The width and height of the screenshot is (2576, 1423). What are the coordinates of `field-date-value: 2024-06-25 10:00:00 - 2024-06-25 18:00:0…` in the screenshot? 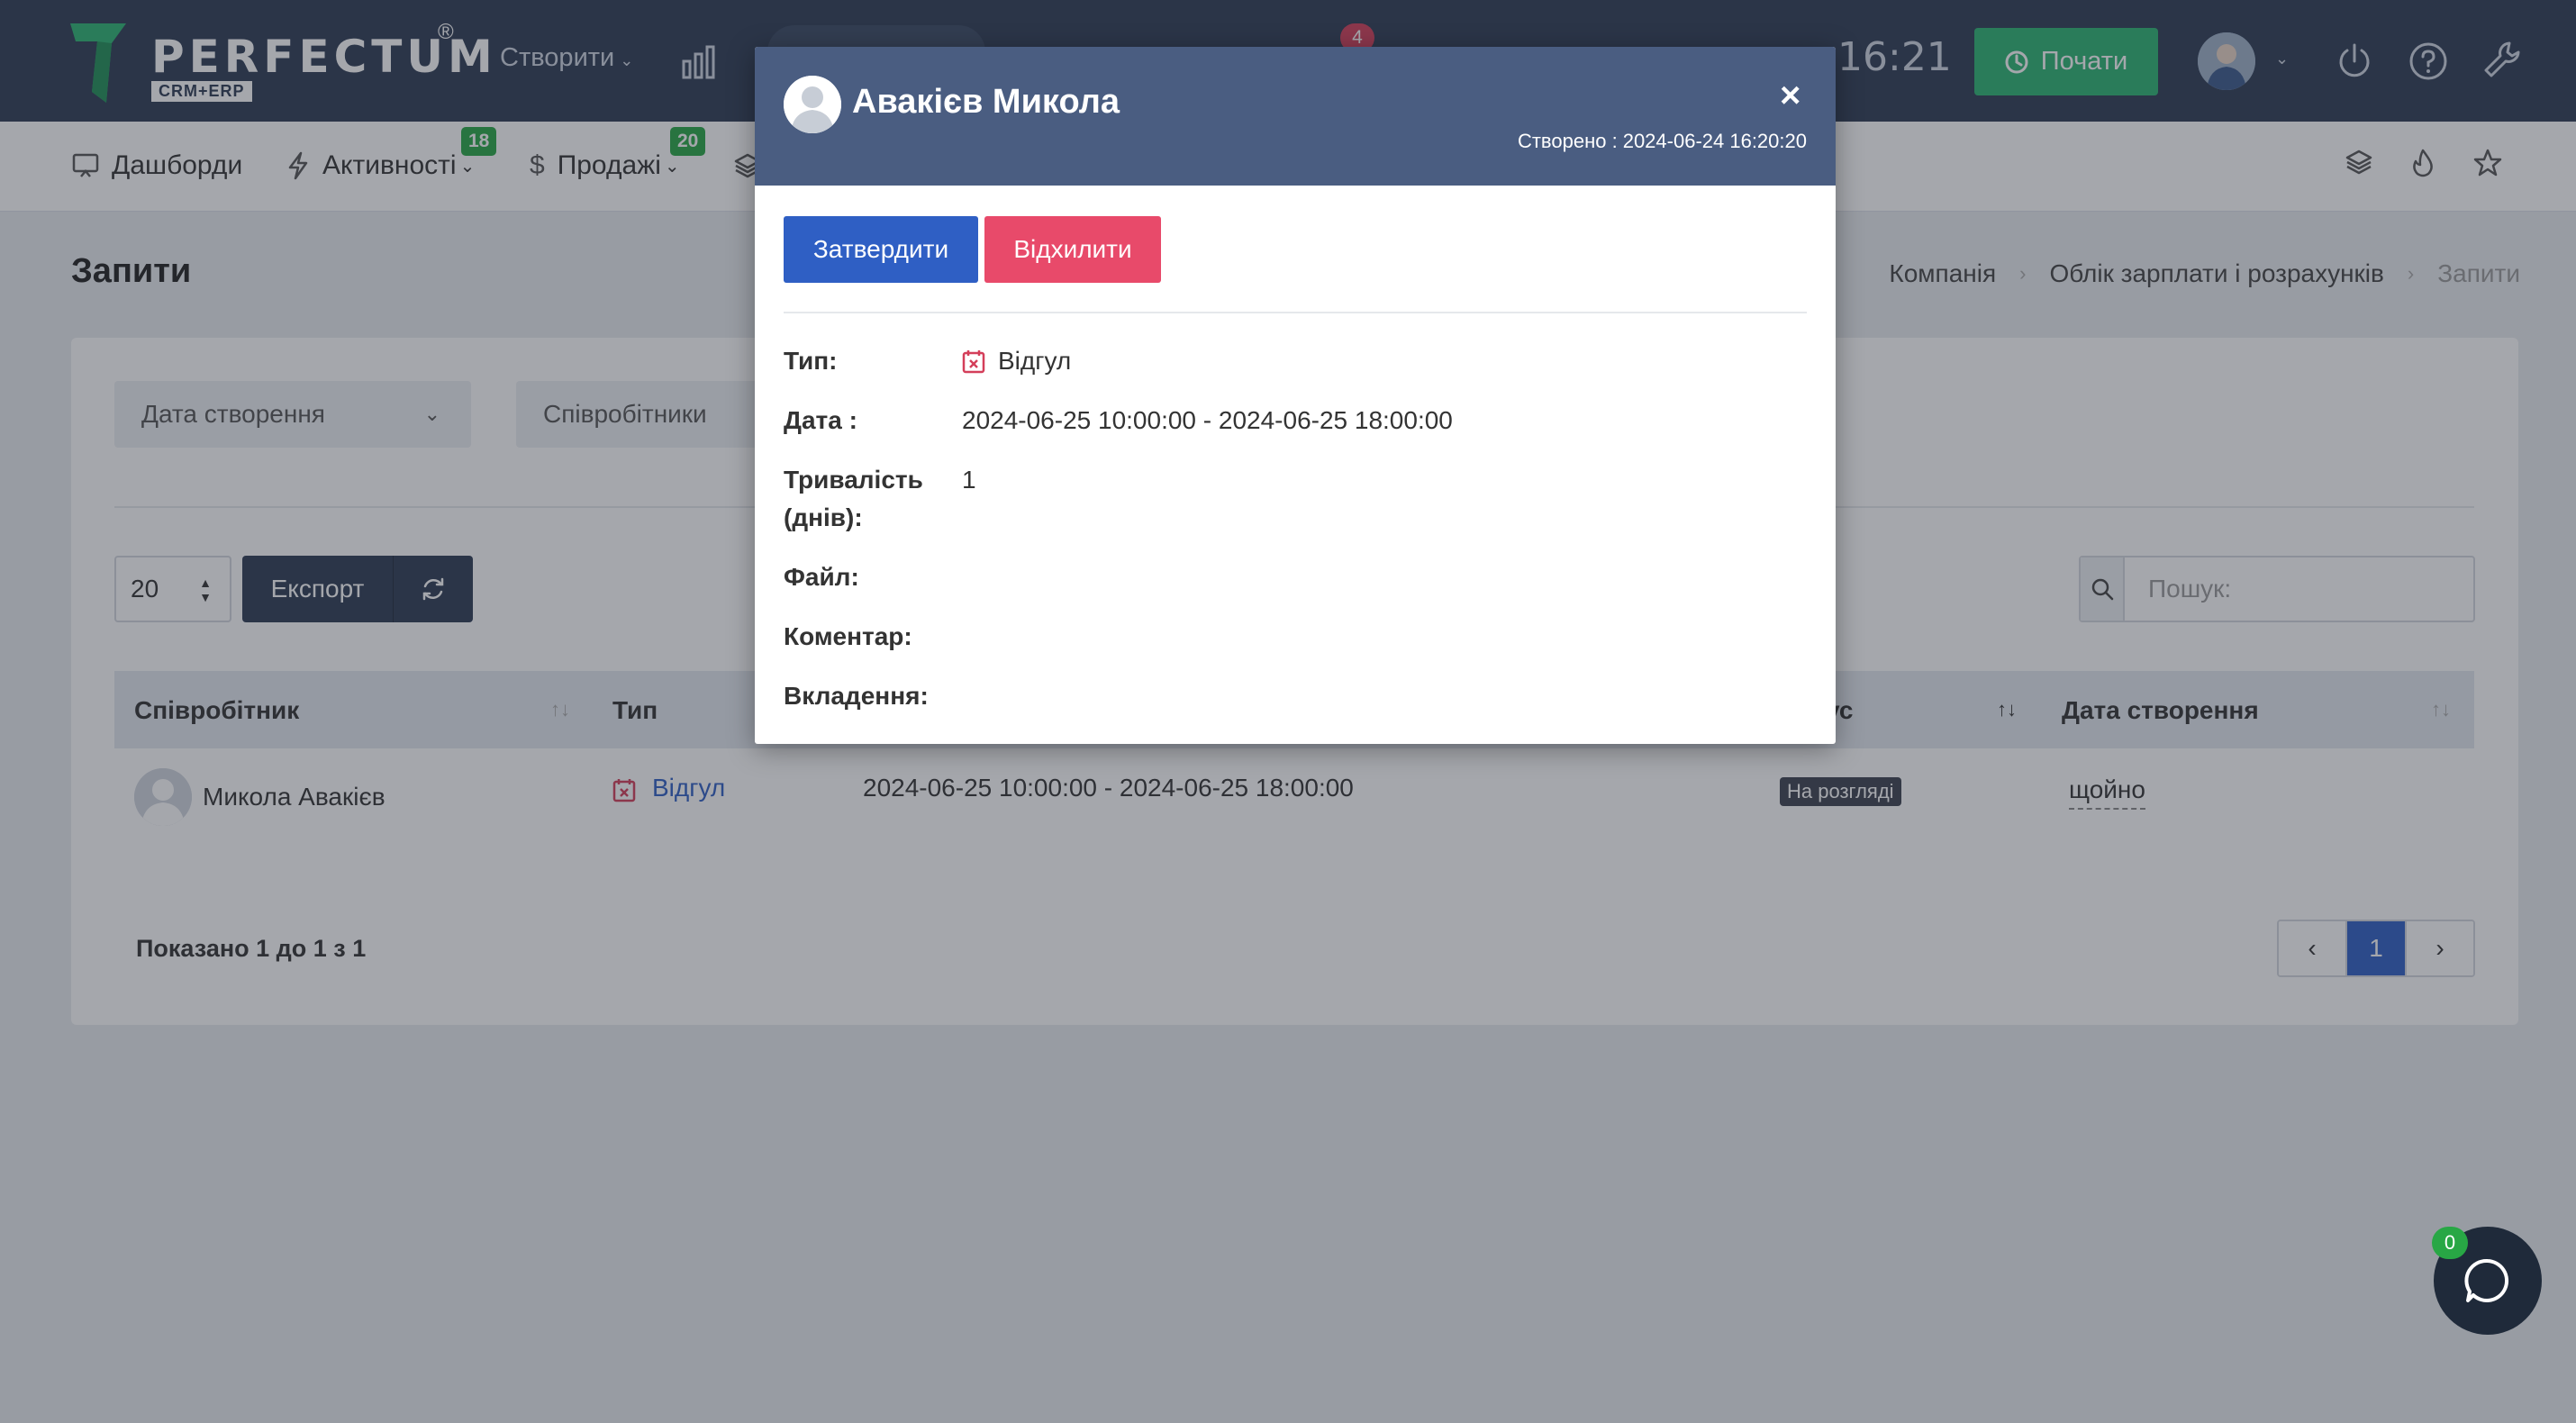 It's located at (1207, 420).